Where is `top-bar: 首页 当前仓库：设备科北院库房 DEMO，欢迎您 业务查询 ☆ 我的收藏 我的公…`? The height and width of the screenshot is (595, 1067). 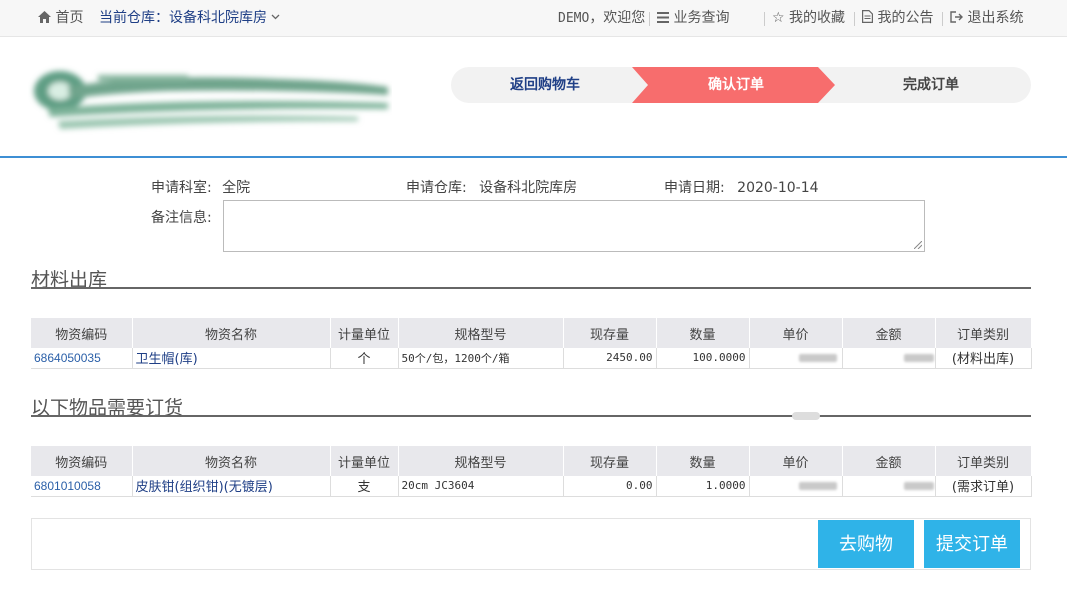 top-bar: 首页 当前仓库：设备科北院库房 DEMO，欢迎您 业务查询 ☆ 我的收藏 我的公… is located at coordinates (533, 18).